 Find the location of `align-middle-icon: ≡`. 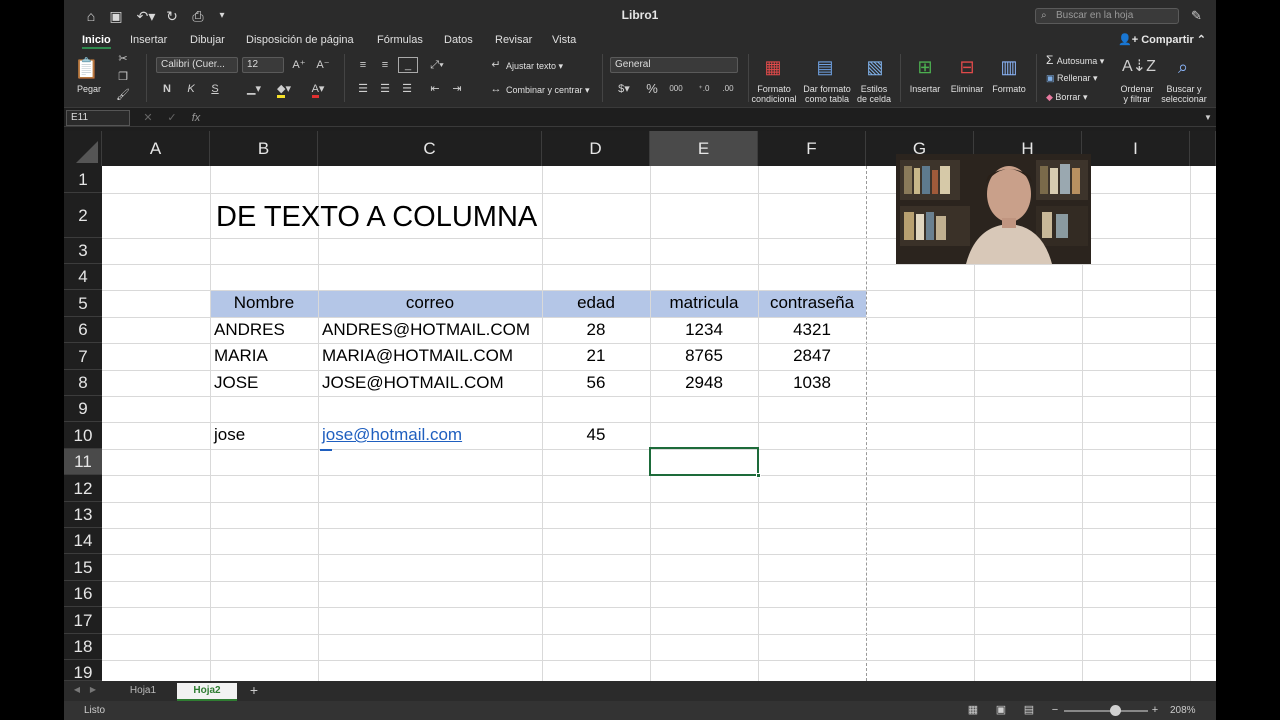

align-middle-icon: ≡ is located at coordinates (385, 65).